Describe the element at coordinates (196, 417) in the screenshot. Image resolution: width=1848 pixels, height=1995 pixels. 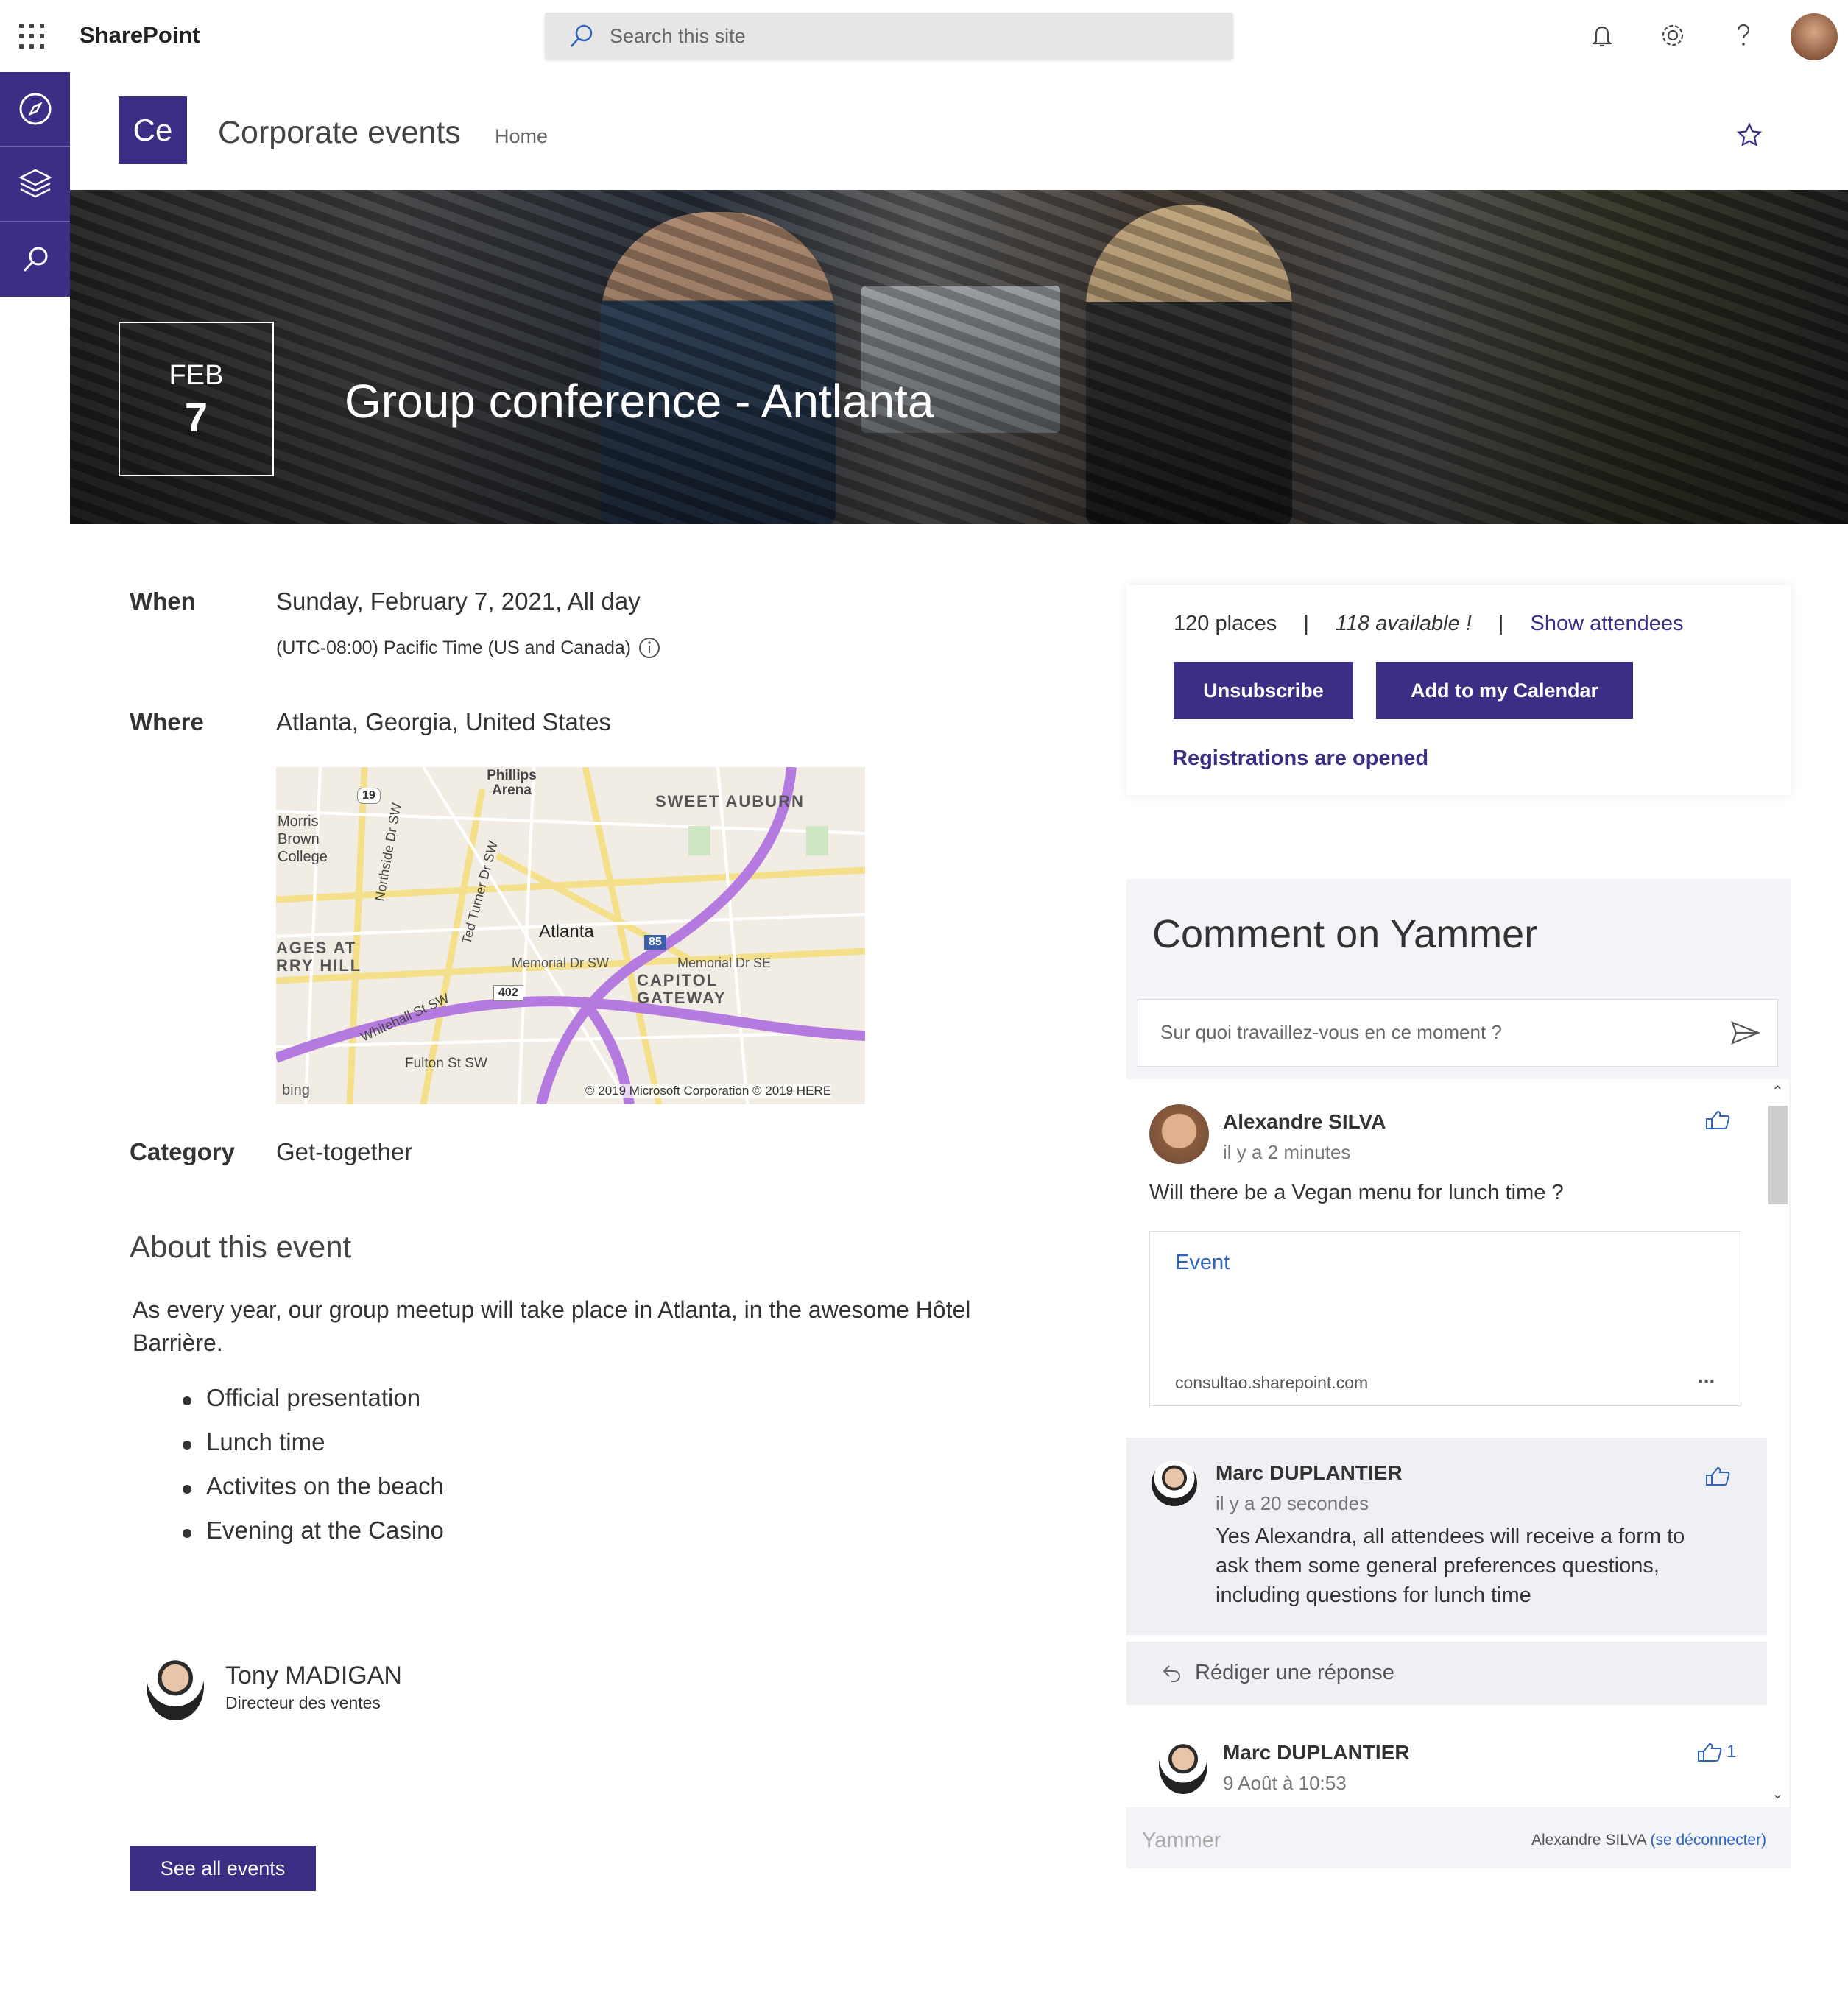
I see `event-day: 7` at that location.